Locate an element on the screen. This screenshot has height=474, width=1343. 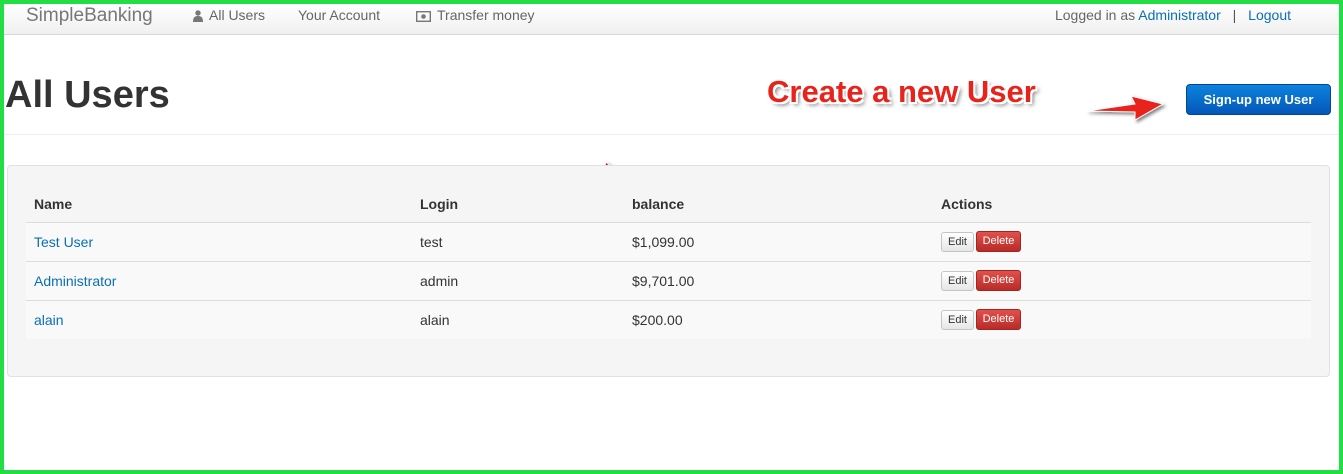
header-name: Name is located at coordinates (219, 205).